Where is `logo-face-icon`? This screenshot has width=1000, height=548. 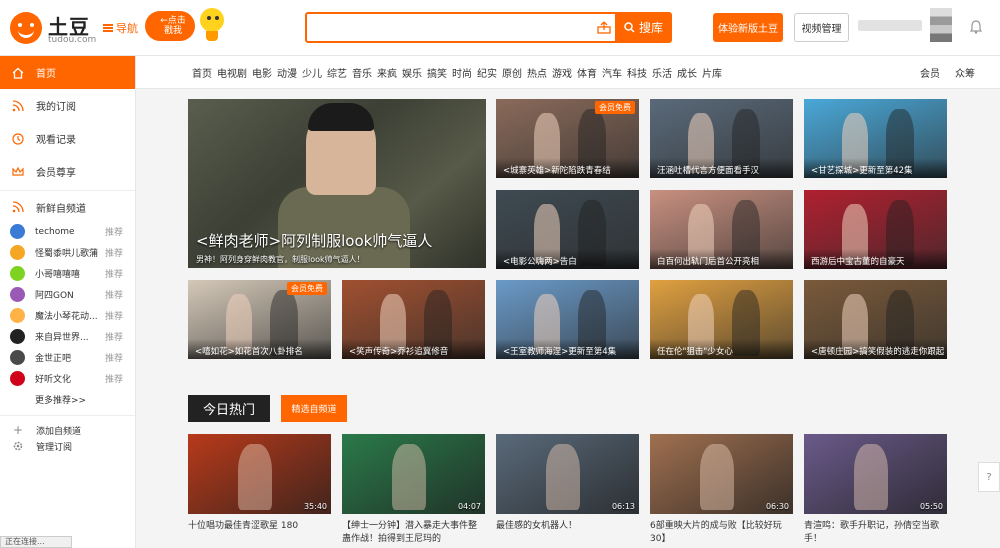
logo-face-icon is located at coordinates (26, 28).